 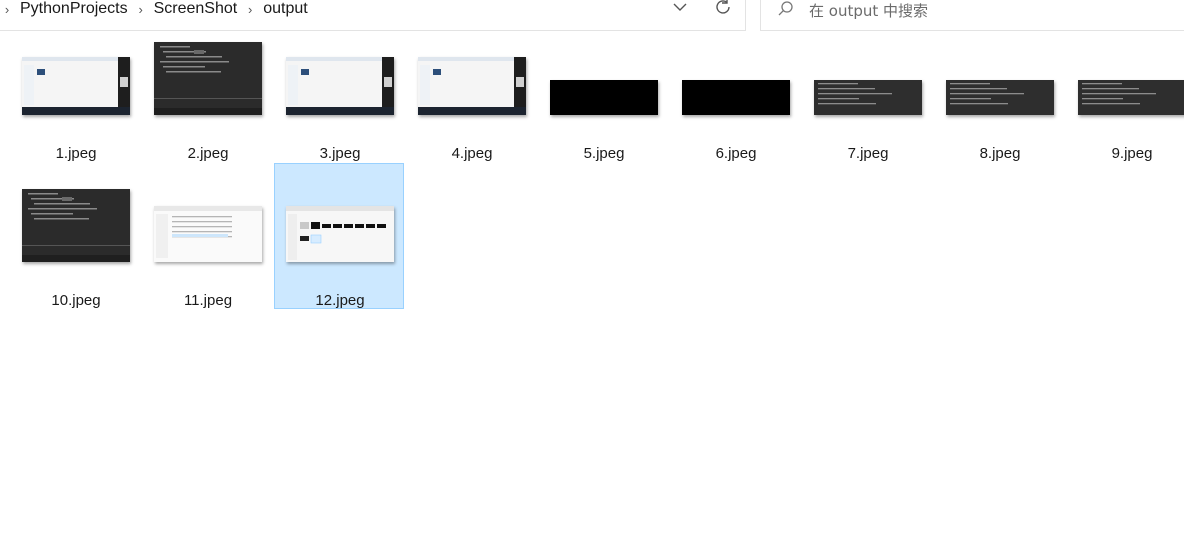 I want to click on file-item: 11.jpeg, so click(x=207, y=236).